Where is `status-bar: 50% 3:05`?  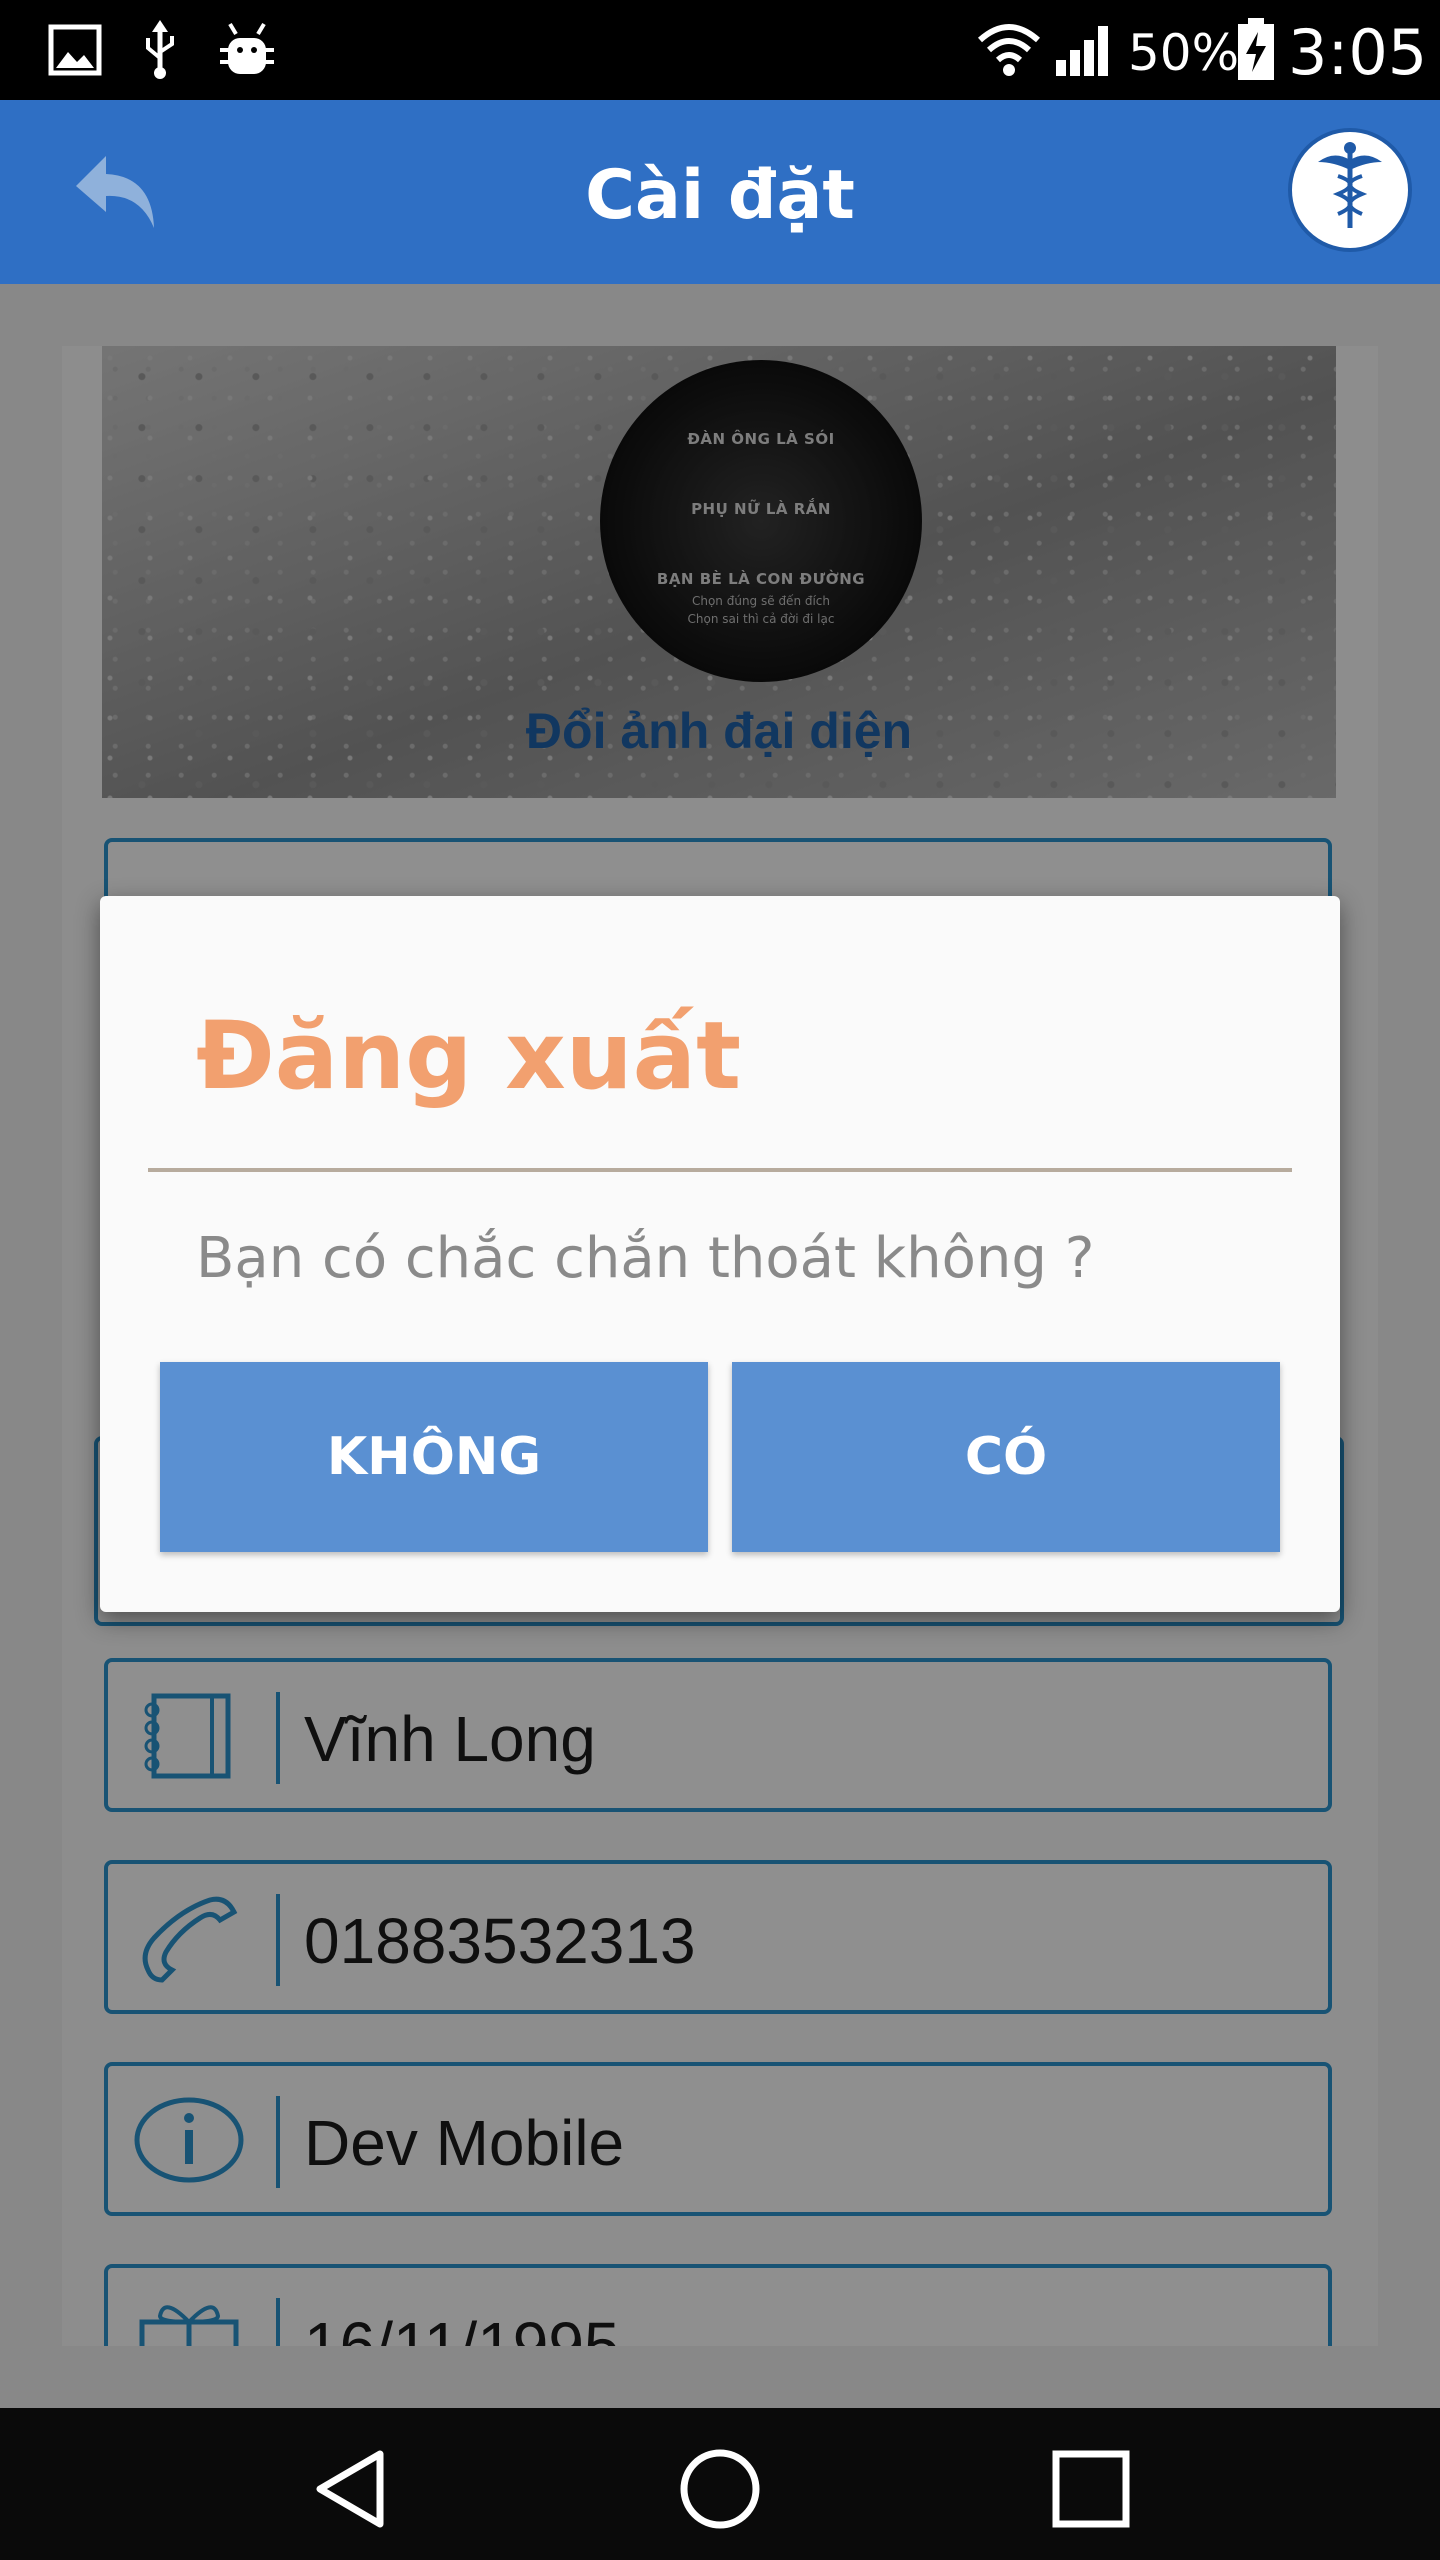
status-bar: 50% 3:05 is located at coordinates (720, 50).